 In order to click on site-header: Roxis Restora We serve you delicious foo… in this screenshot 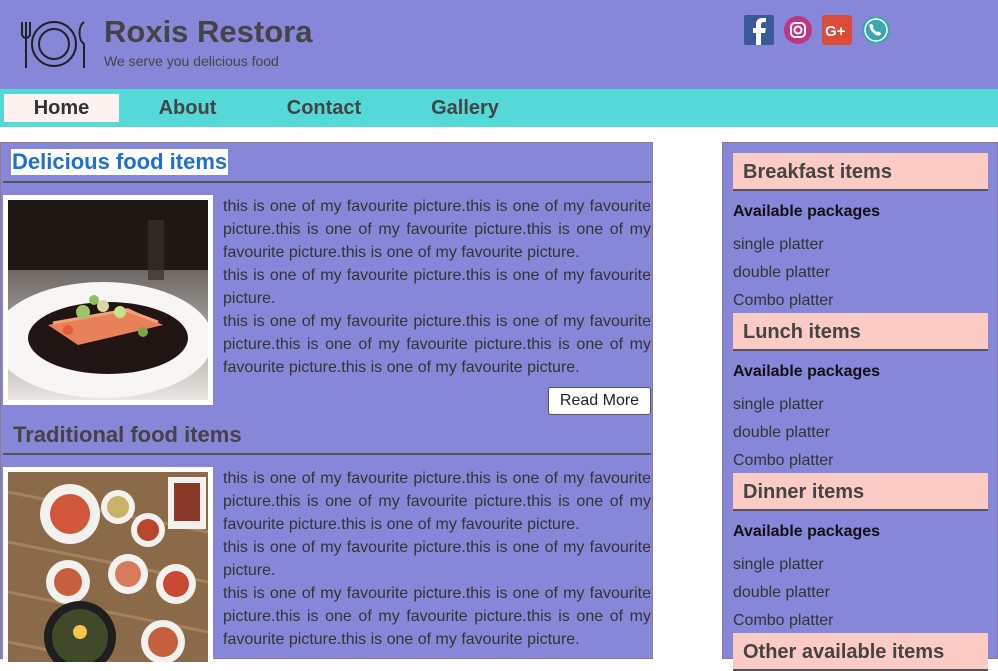, I will do `click(499, 44)`.